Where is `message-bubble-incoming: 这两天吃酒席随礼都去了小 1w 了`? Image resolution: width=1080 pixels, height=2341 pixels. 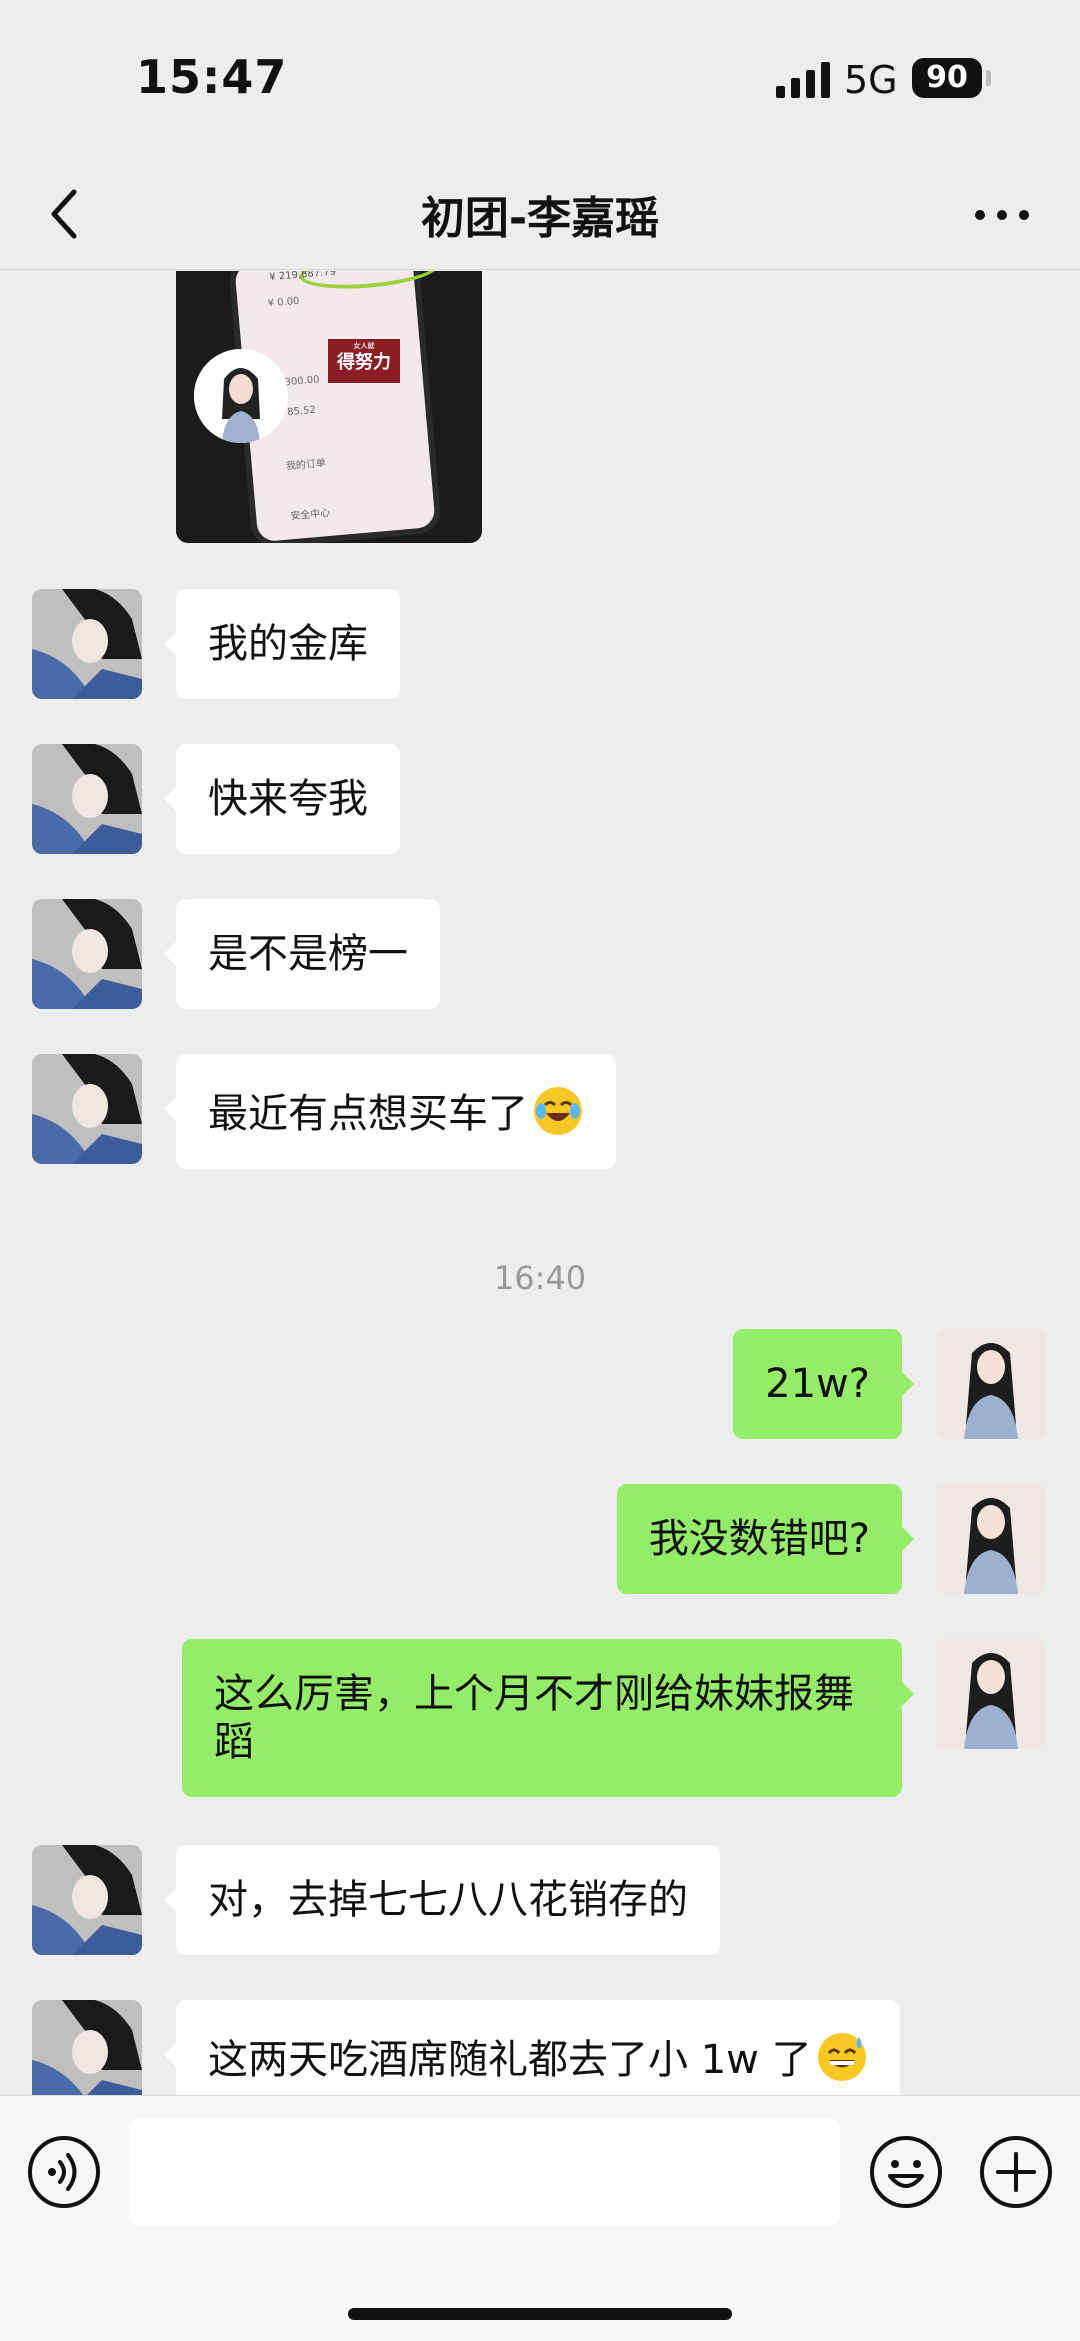 message-bubble-incoming: 这两天吃酒席随礼都去了小 1w 了 is located at coordinates (532, 2047).